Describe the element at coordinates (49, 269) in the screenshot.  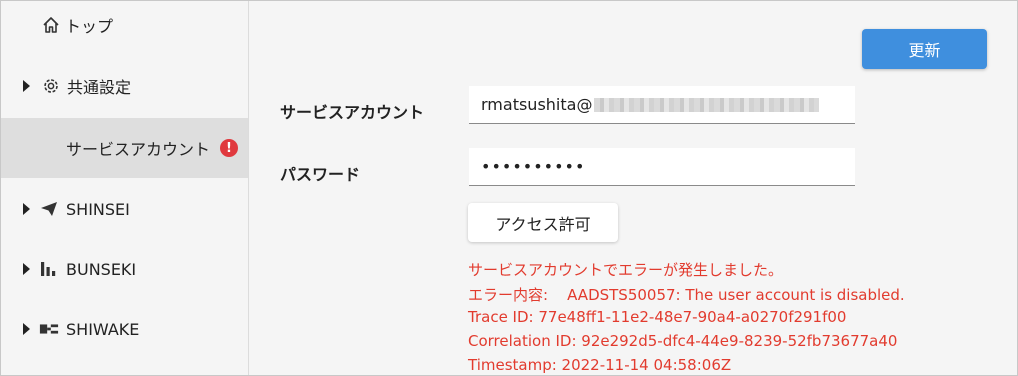
I see `bar-chart-icon` at that location.